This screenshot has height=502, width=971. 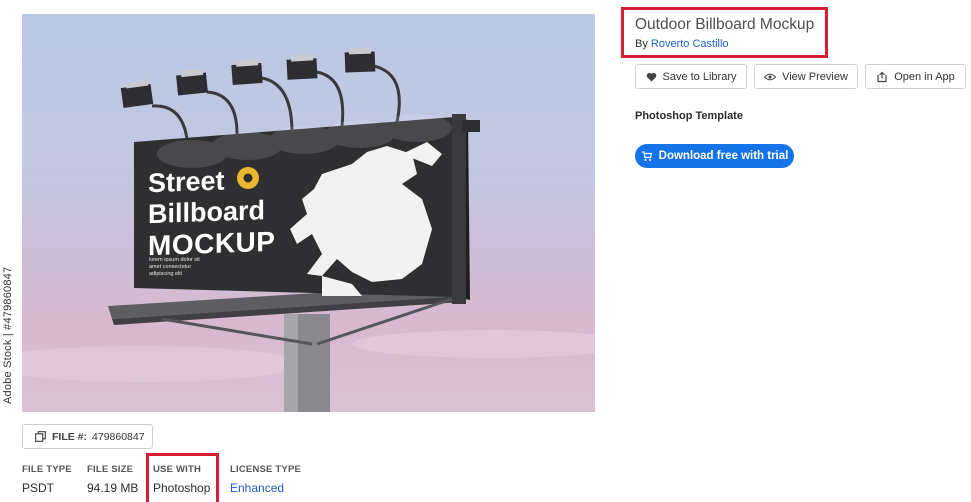 What do you see at coordinates (110, 469) in the screenshot?
I see `file-size-label: FILE SIZE` at bounding box center [110, 469].